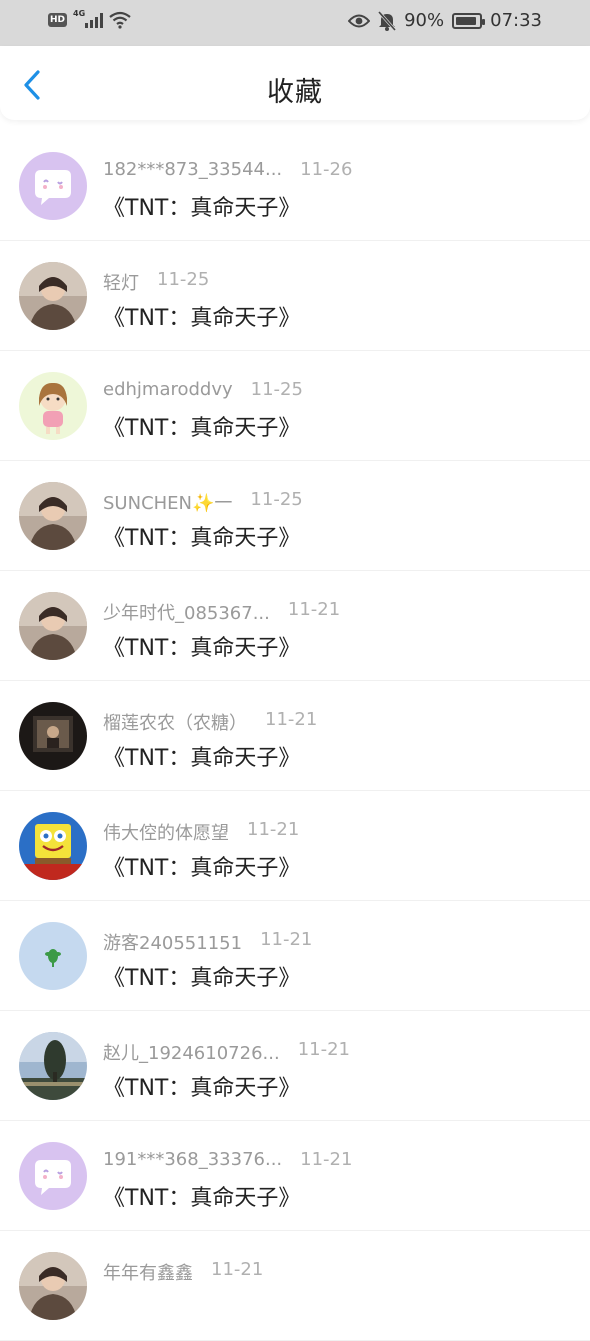 This screenshot has height=1341, width=590. Describe the element at coordinates (175, 722) in the screenshot. I see `user-name: 榴莲农农（农糖）` at that location.